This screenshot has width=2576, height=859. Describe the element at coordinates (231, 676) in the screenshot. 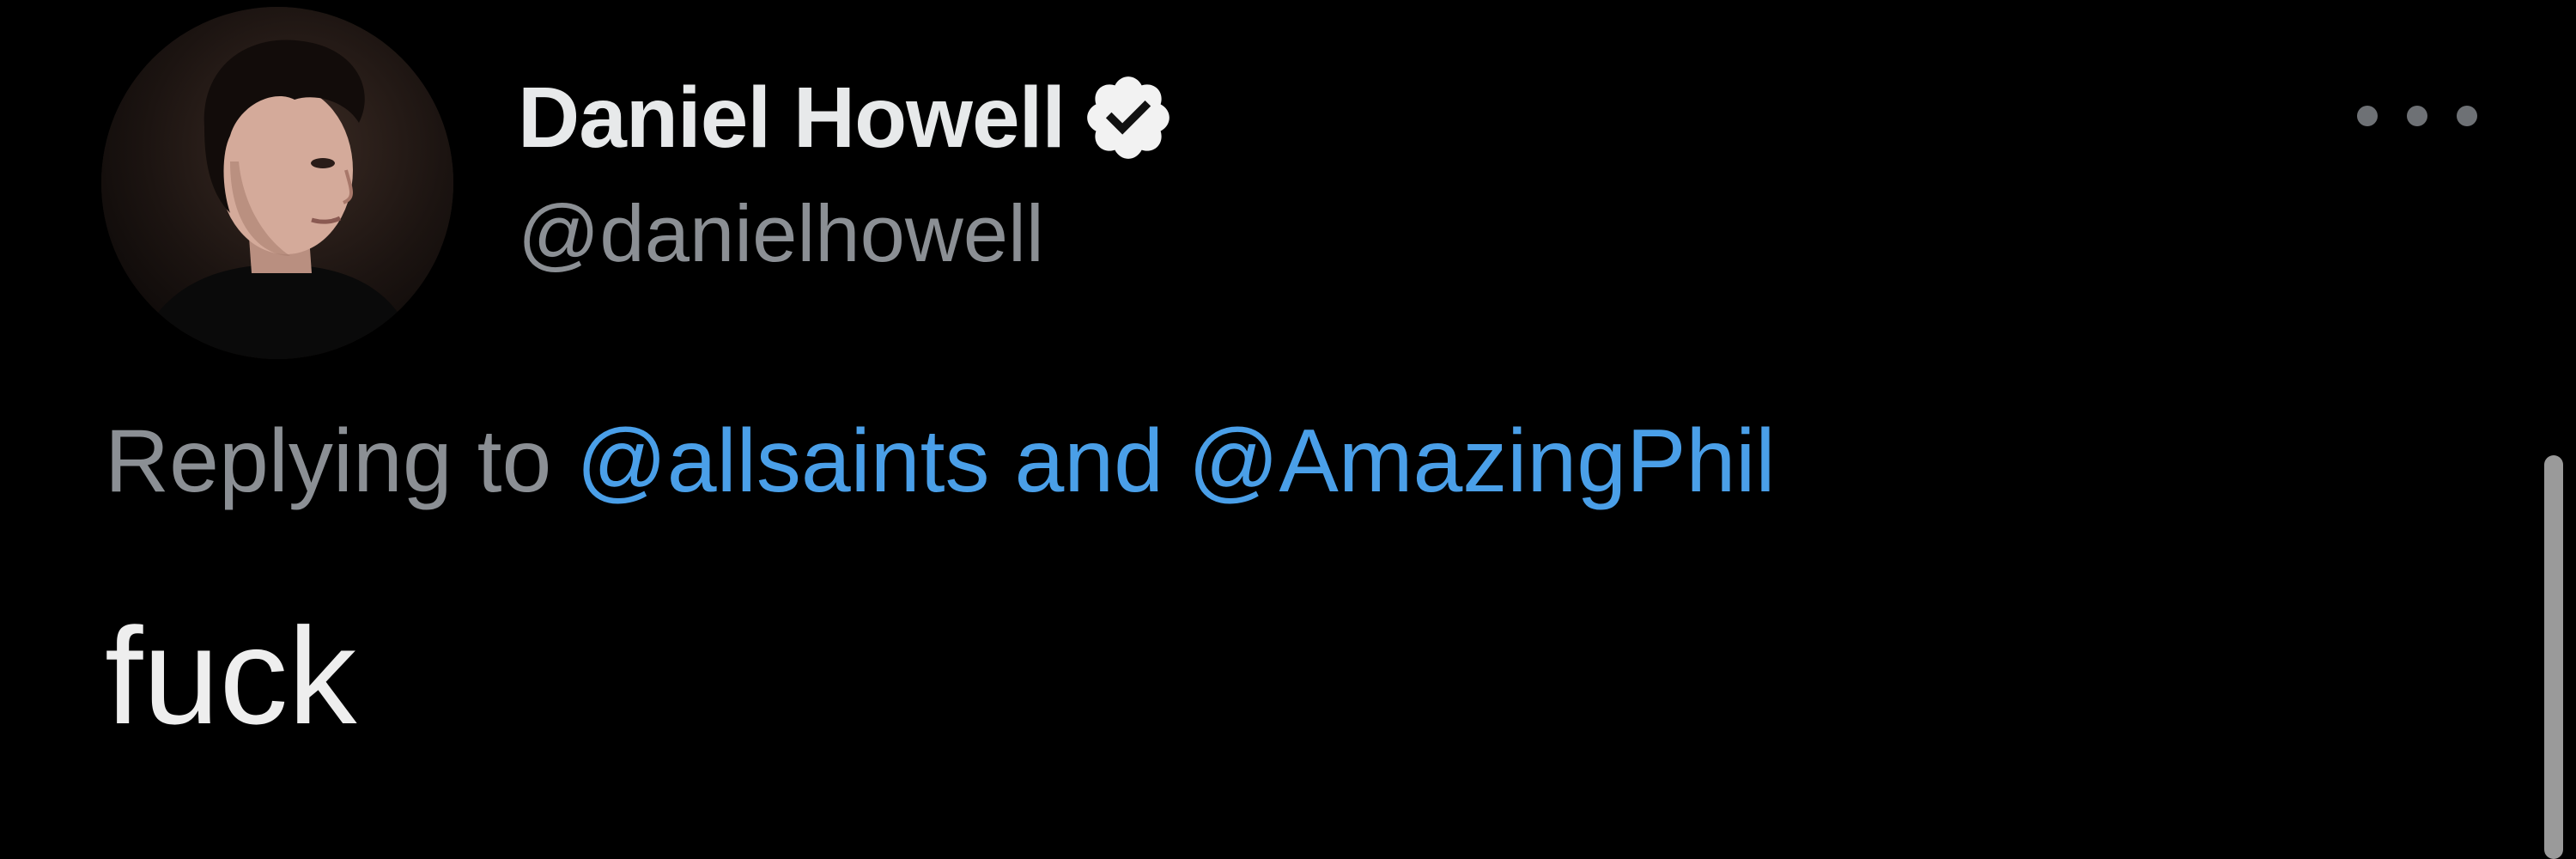

I see `tweet-text: fuck` at that location.